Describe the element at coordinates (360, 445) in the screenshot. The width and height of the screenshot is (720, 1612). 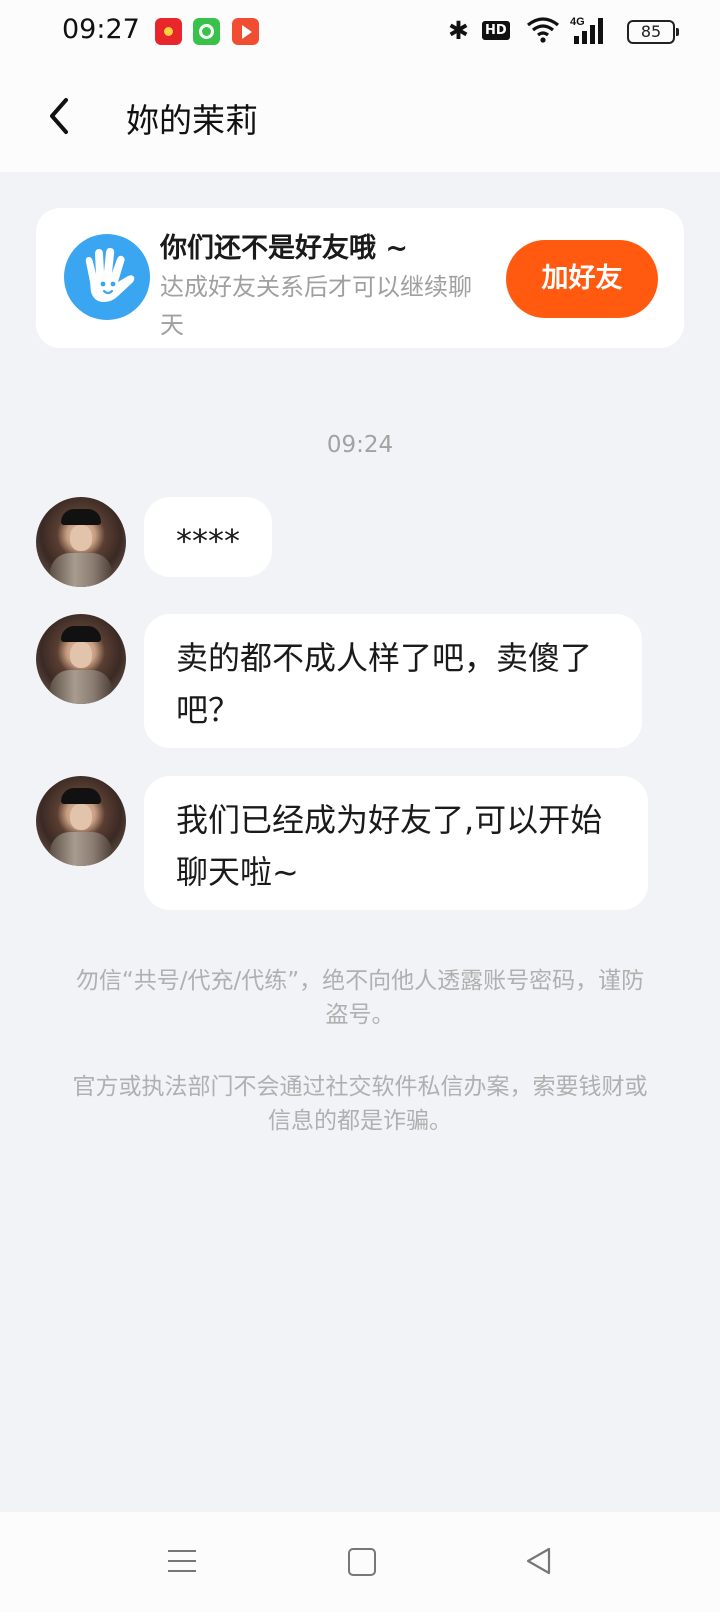
I see `chat-timestamp: 09:24` at that location.